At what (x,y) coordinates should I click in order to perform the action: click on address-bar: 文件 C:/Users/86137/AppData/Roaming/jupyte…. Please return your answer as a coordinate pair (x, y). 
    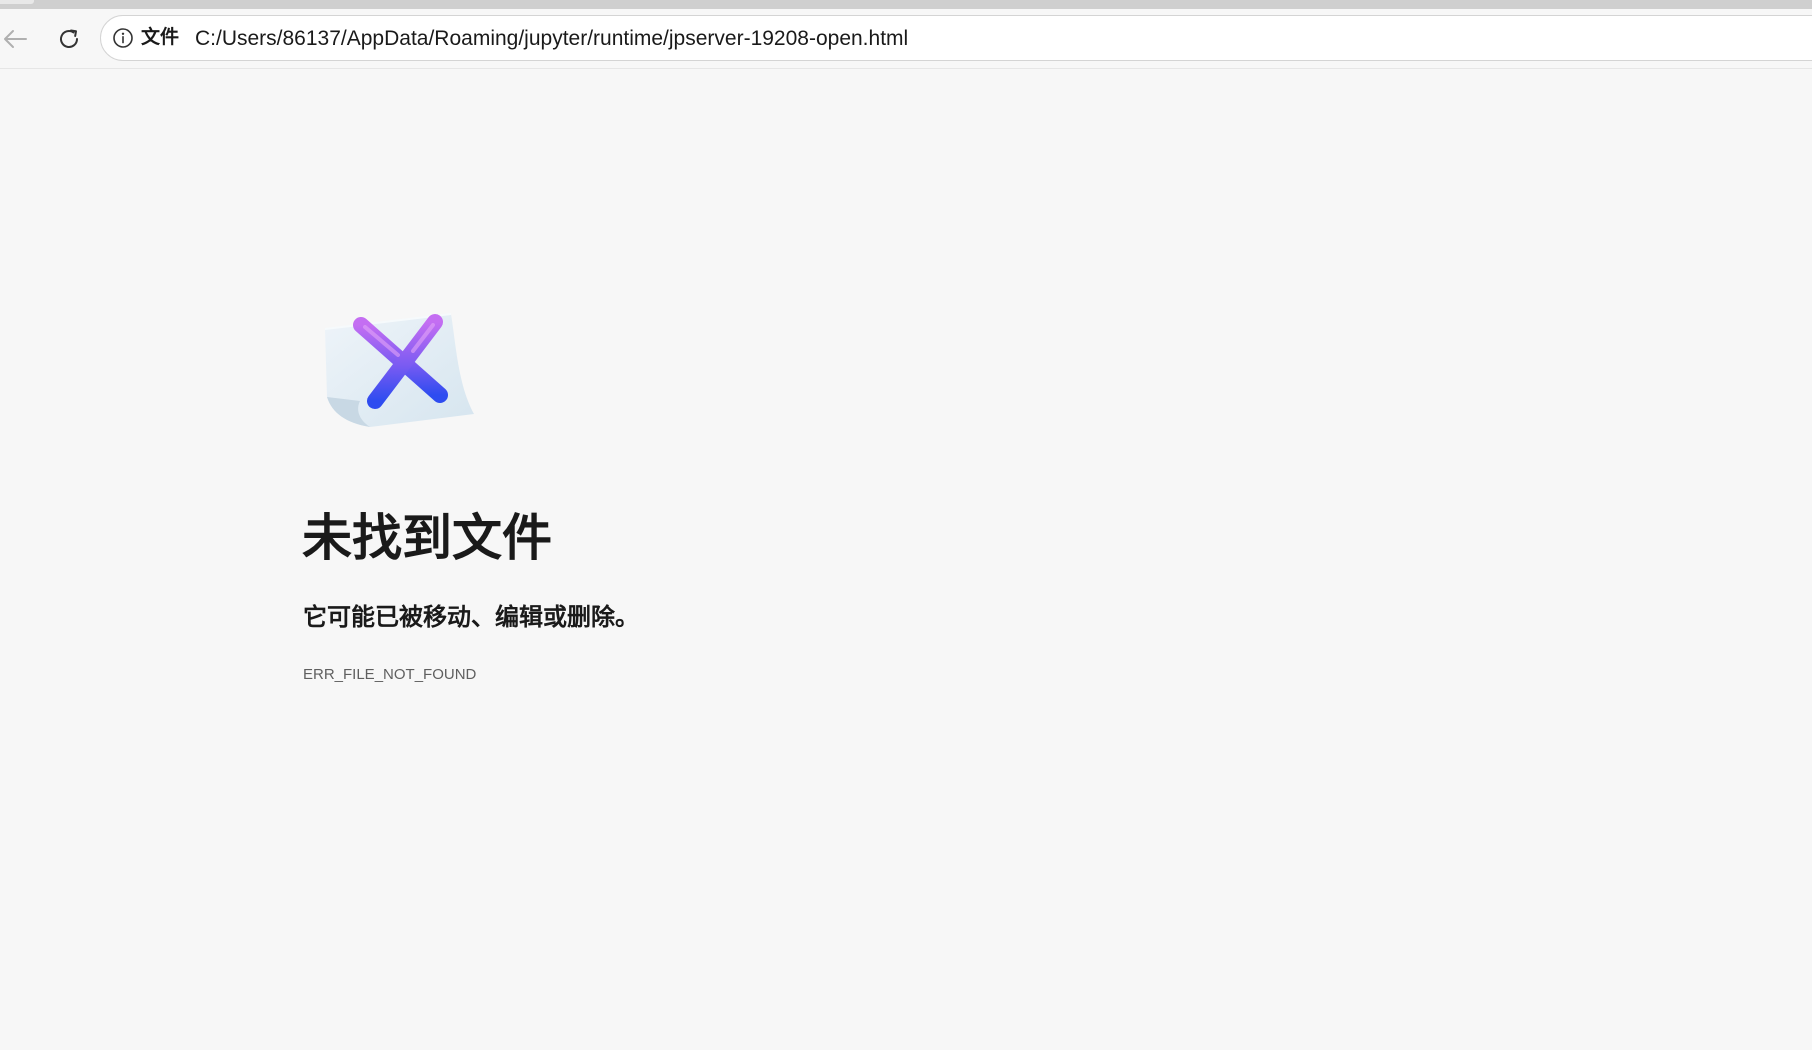
    Looking at the image, I should click on (956, 38).